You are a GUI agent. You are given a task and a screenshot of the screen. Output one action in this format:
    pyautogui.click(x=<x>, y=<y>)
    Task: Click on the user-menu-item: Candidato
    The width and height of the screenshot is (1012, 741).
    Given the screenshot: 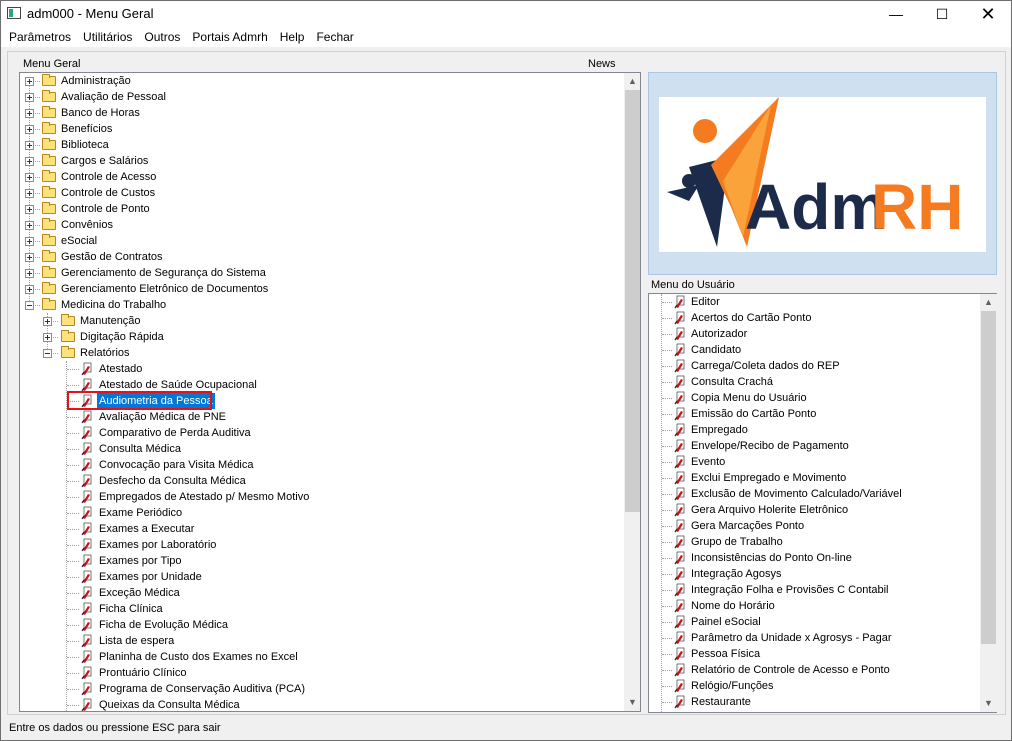 What is the action you would take?
    pyautogui.click(x=814, y=350)
    